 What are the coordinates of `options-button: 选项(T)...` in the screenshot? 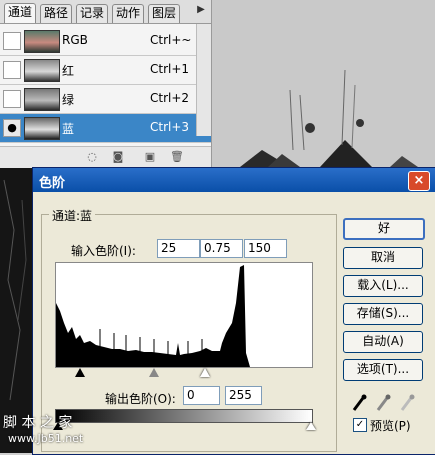 It's located at (383, 370).